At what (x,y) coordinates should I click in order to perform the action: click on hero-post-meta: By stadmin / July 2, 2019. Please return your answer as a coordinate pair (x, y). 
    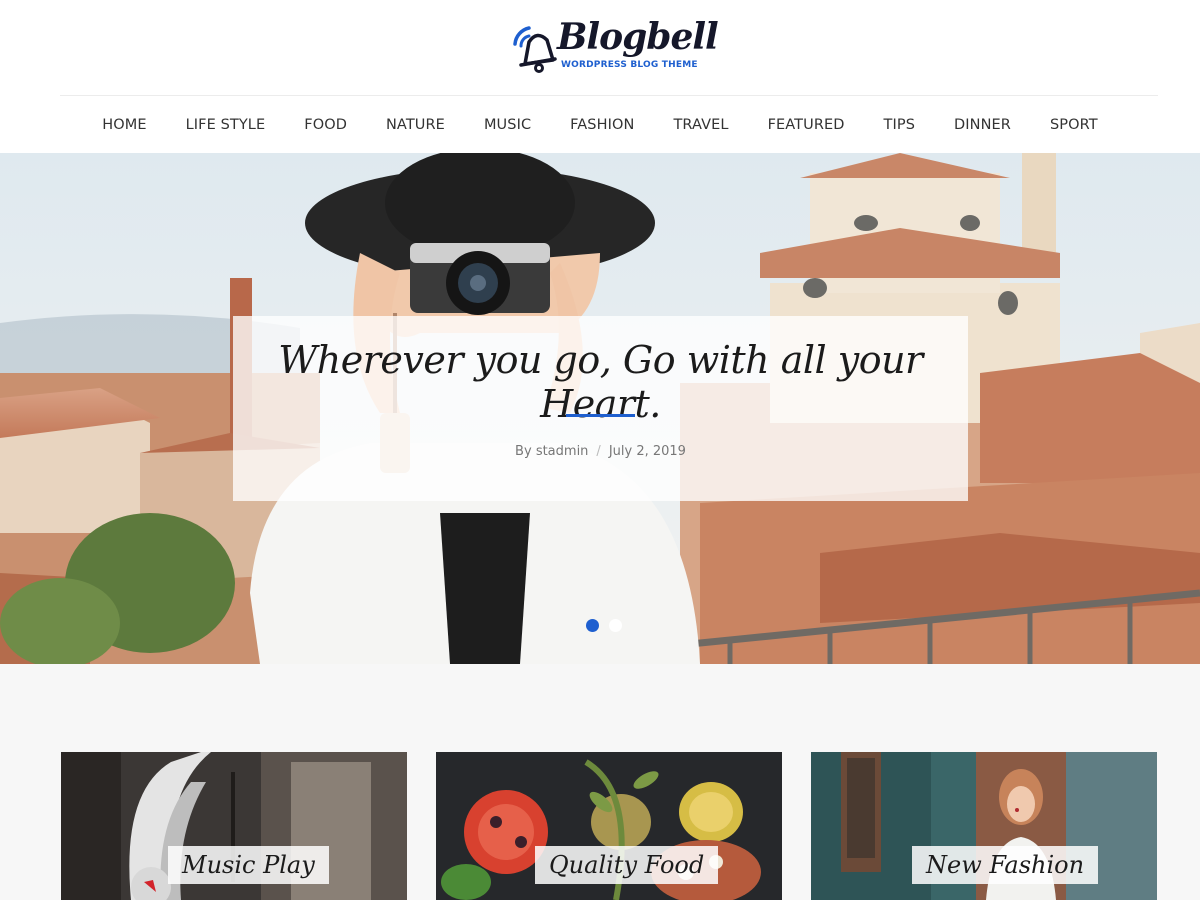
    Looking at the image, I should click on (600, 451).